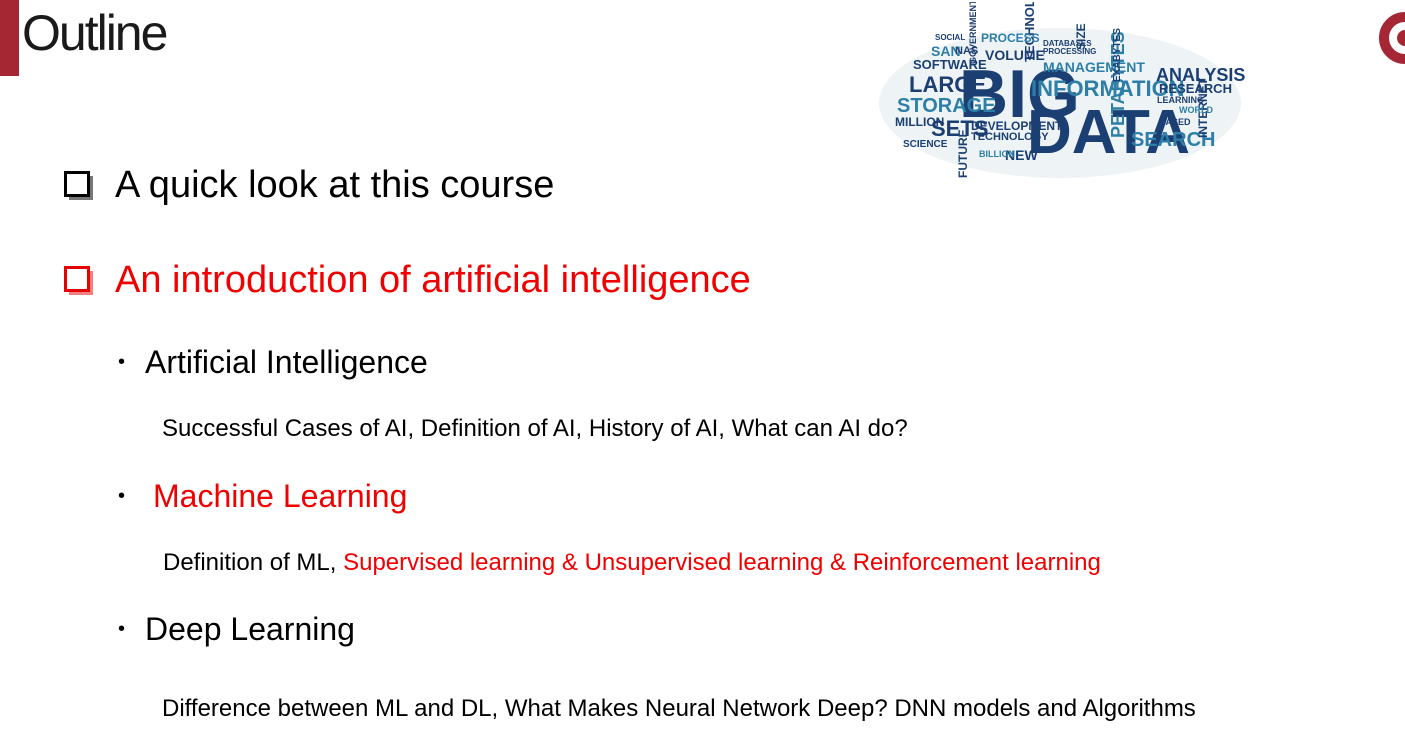 The image size is (1405, 752). Describe the element at coordinates (1010, 137) in the screenshot. I see `word-cloud-word: TECHNOLOGY` at that location.